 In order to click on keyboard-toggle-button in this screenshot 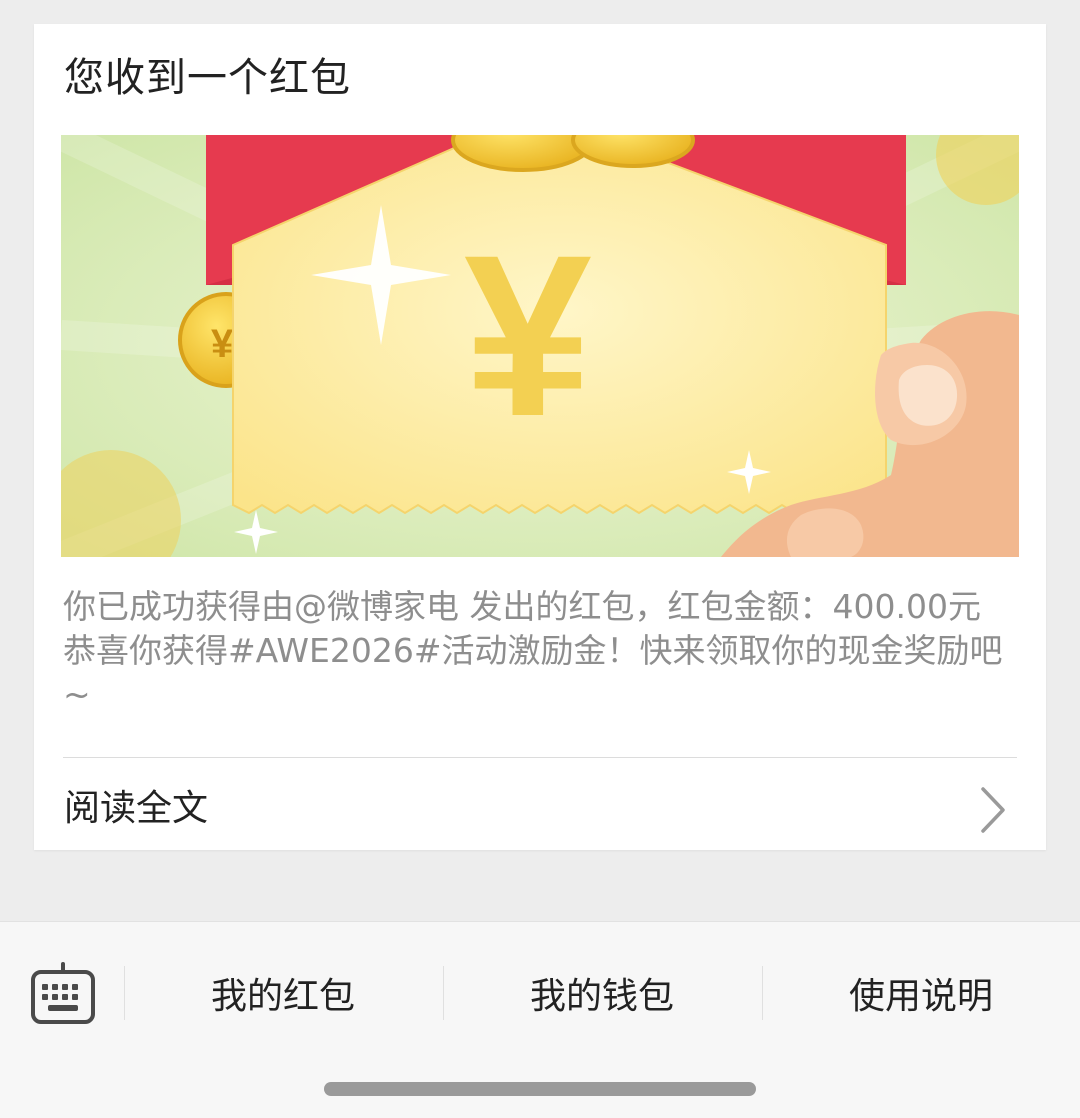, I will do `click(63, 995)`.